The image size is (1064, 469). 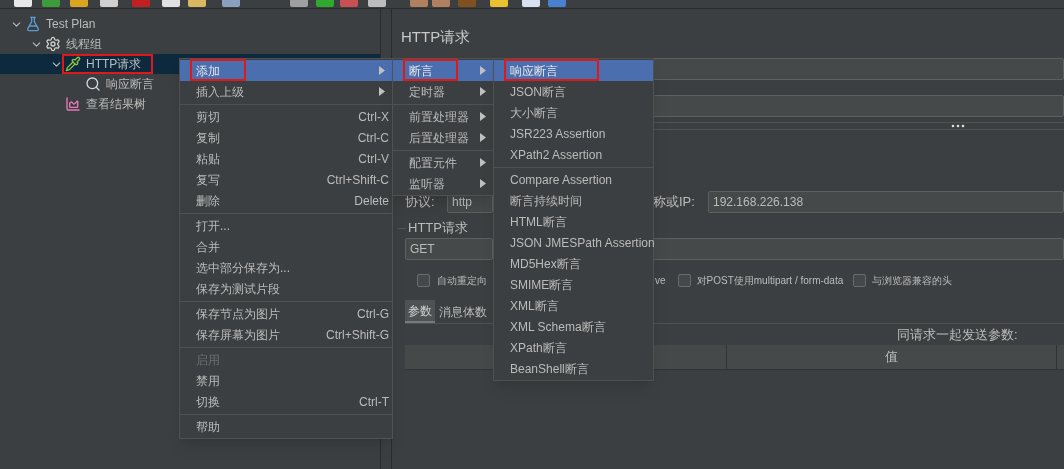 I want to click on tree-item-label: Test Plan, so click(x=71, y=24).